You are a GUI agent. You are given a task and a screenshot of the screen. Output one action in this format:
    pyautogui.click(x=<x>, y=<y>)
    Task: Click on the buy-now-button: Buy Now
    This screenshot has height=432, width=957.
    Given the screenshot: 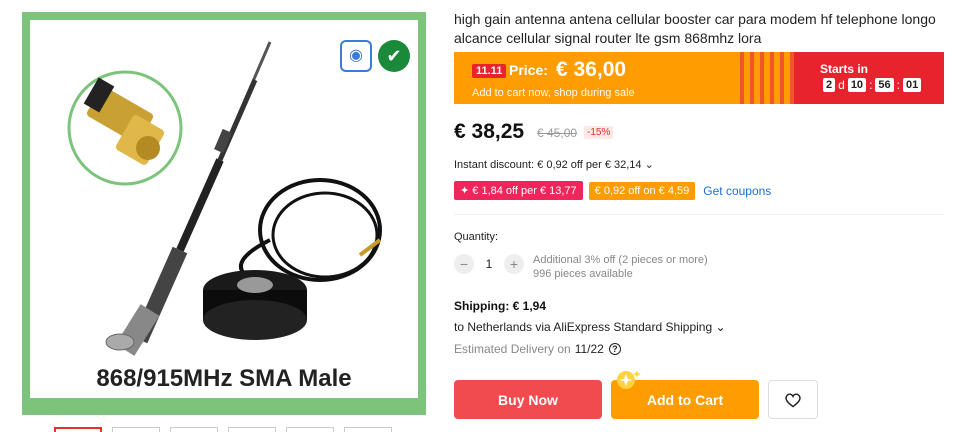 What is the action you would take?
    pyautogui.click(x=528, y=399)
    